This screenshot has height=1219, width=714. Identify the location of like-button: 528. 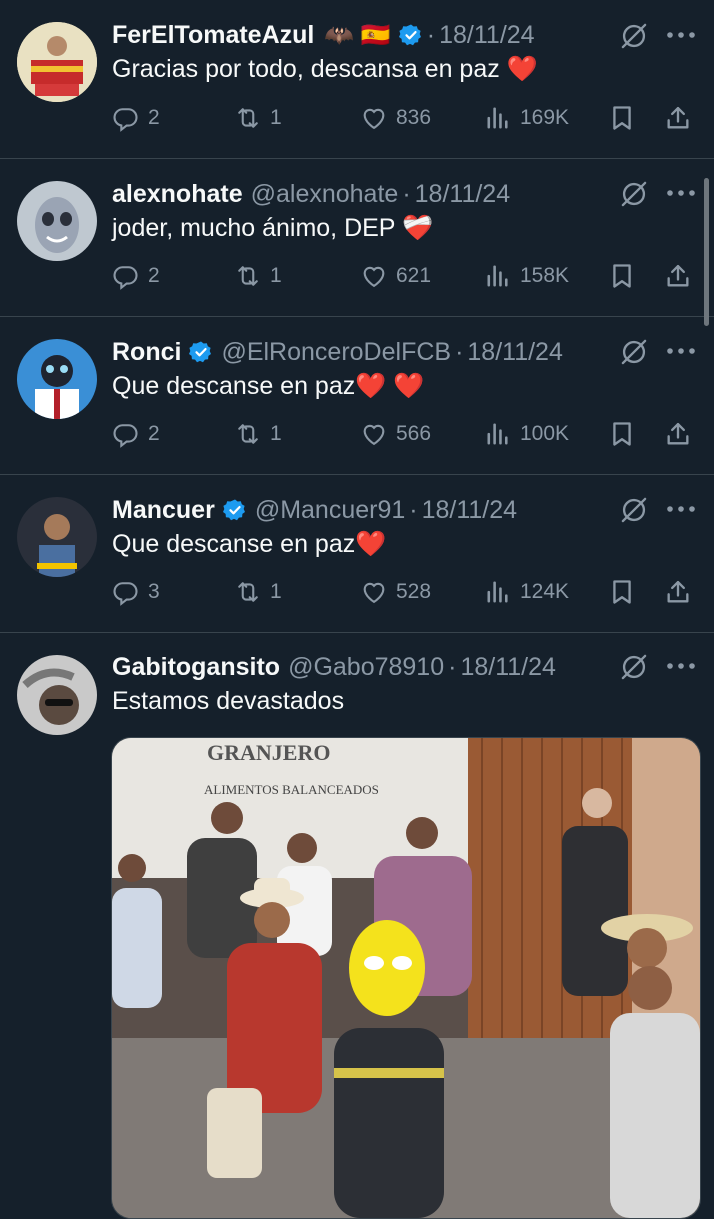
(395, 592).